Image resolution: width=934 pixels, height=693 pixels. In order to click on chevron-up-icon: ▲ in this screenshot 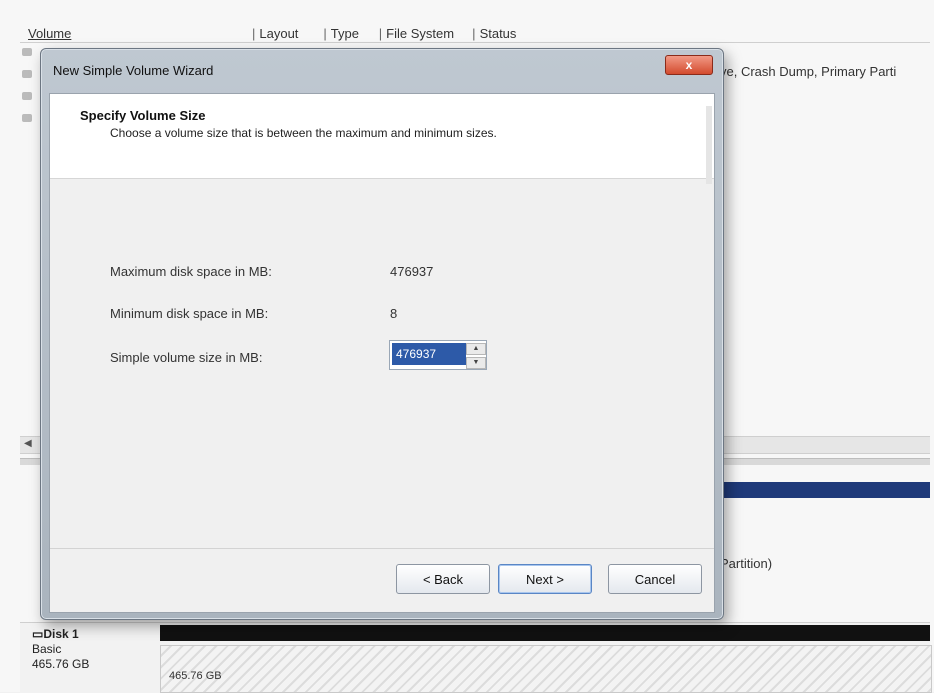, I will do `click(476, 348)`.